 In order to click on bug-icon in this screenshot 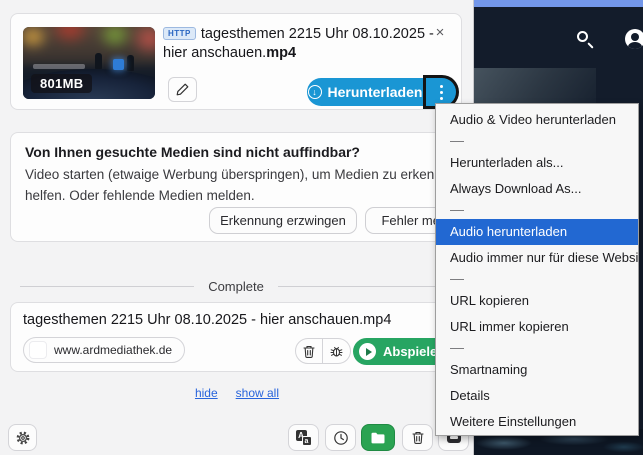, I will do `click(336, 351)`.